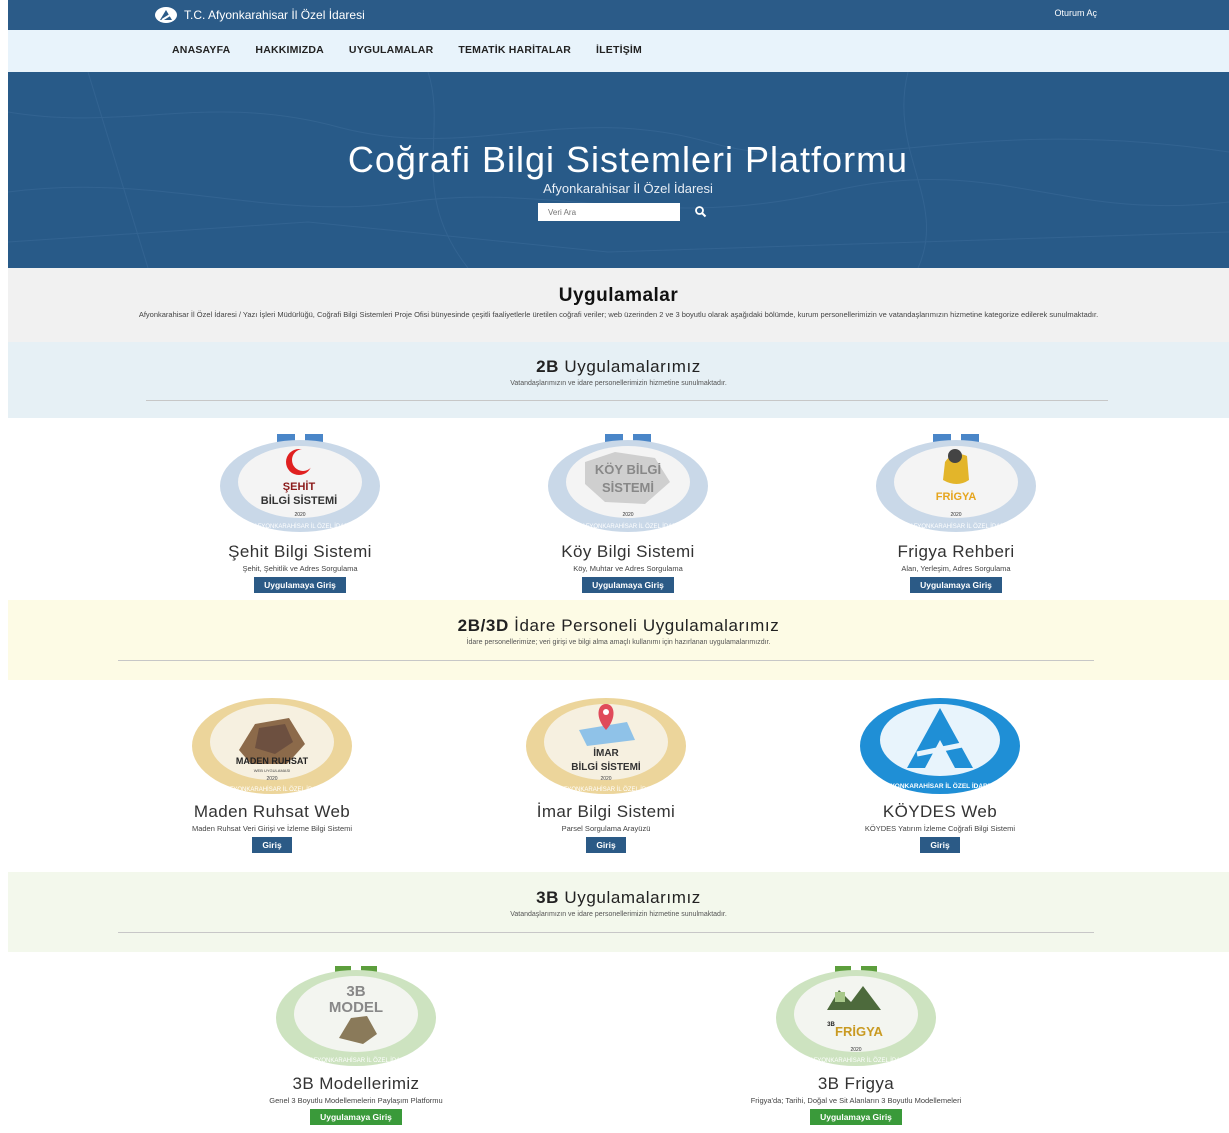 The image size is (1229, 1133). I want to click on section-staff-title: 2B/3D İdare Personeli Uygulamalarımız, so click(618, 625).